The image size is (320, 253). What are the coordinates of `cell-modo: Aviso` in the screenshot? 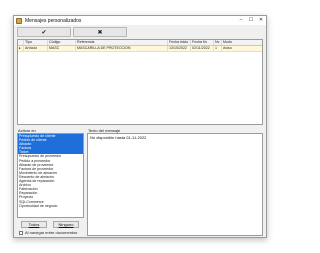 It's located at (242, 48).